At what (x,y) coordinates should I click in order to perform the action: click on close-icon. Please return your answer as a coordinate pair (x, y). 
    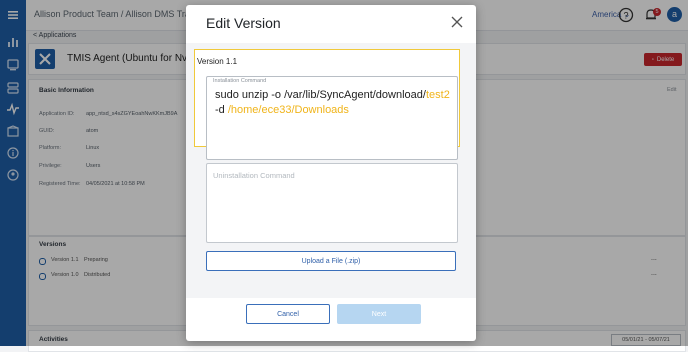
    Looking at the image, I should click on (457, 22).